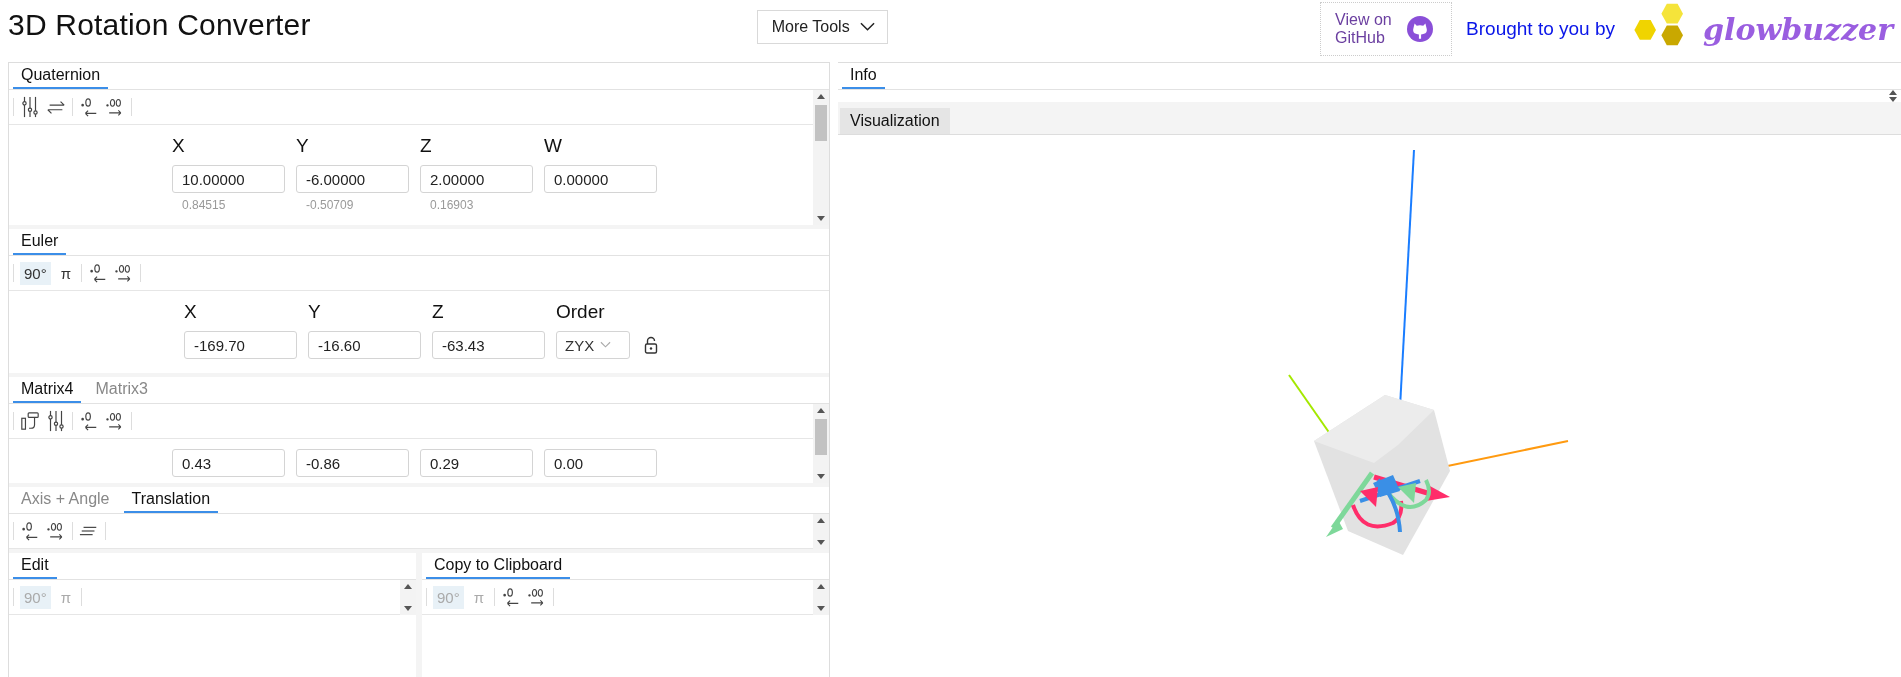  I want to click on company-logo: glowbuzzer, so click(1761, 29).